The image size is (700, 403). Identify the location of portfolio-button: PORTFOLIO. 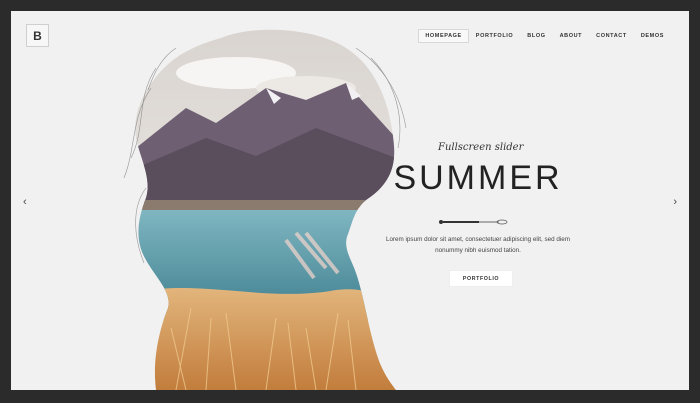
(481, 278).